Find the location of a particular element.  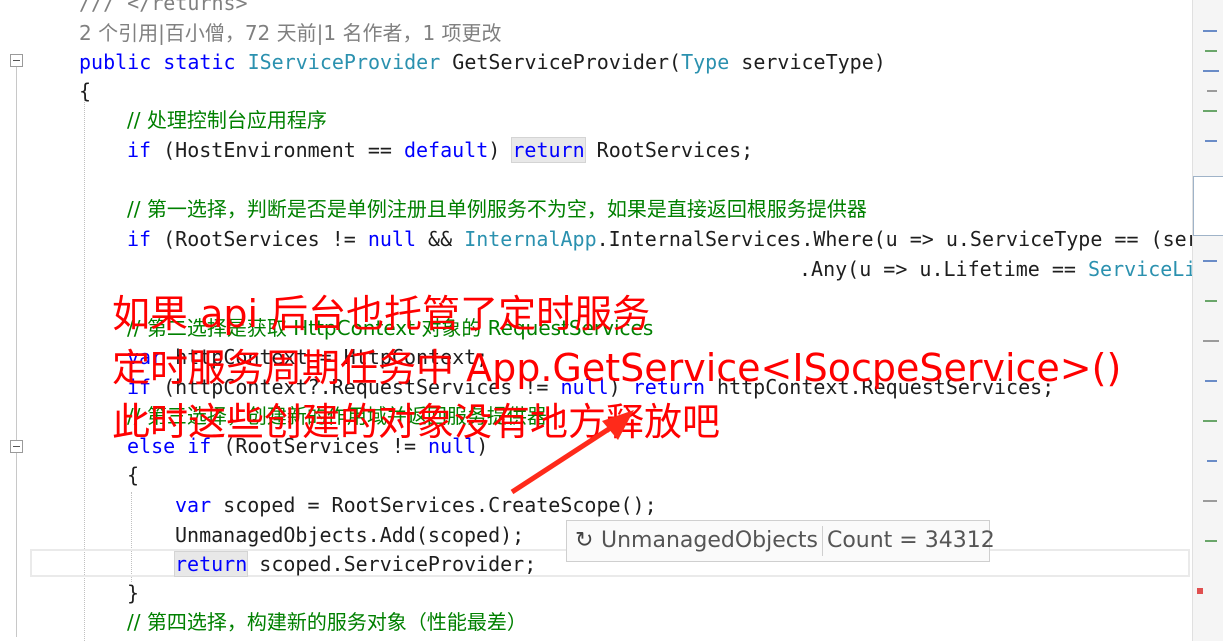

datatip-name: UnmanagedObjects is located at coordinates (709, 540).